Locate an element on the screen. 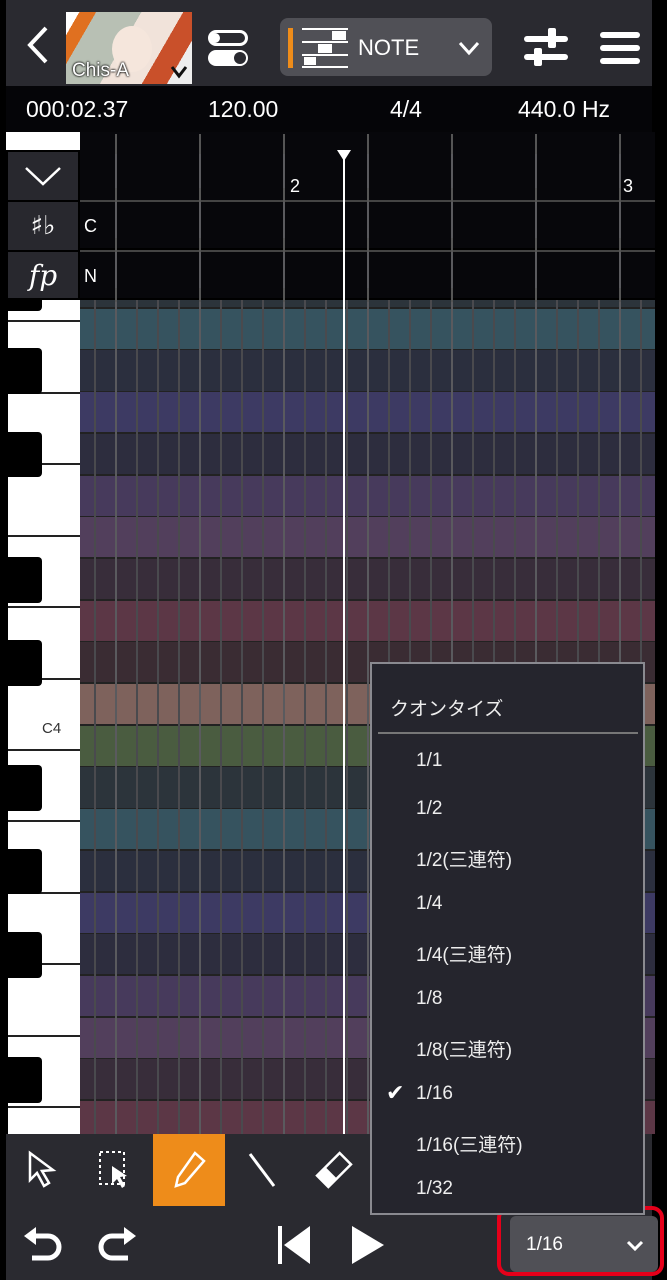 The image size is (667, 1280). cursor-icon is located at coordinates (42, 1169).